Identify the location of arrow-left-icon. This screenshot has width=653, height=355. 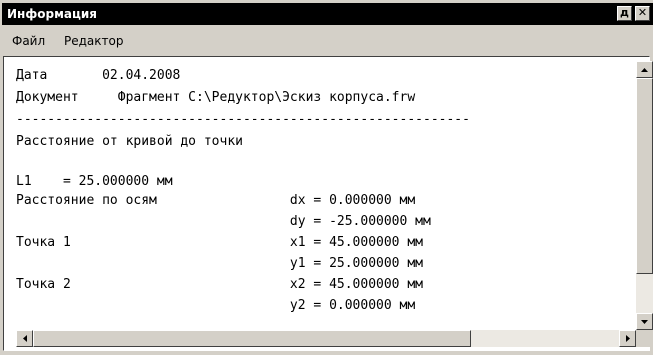
(25, 338).